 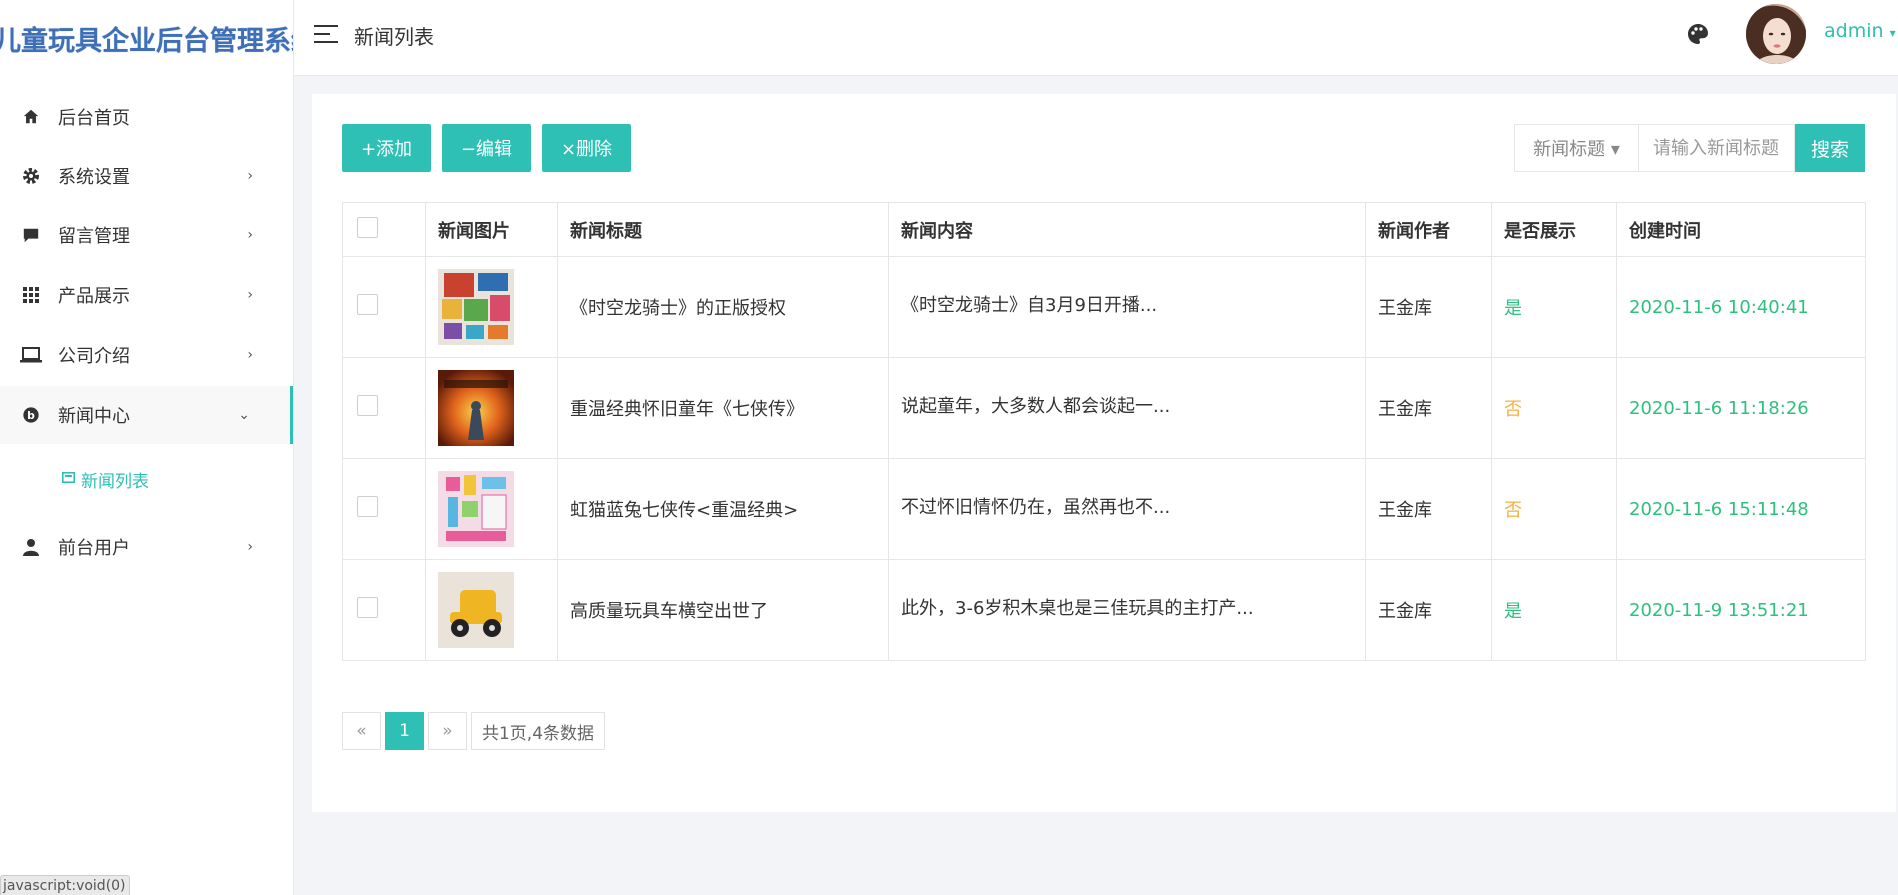 I want to click on sidebar-item-users: 前台用户 ›, so click(x=146, y=547).